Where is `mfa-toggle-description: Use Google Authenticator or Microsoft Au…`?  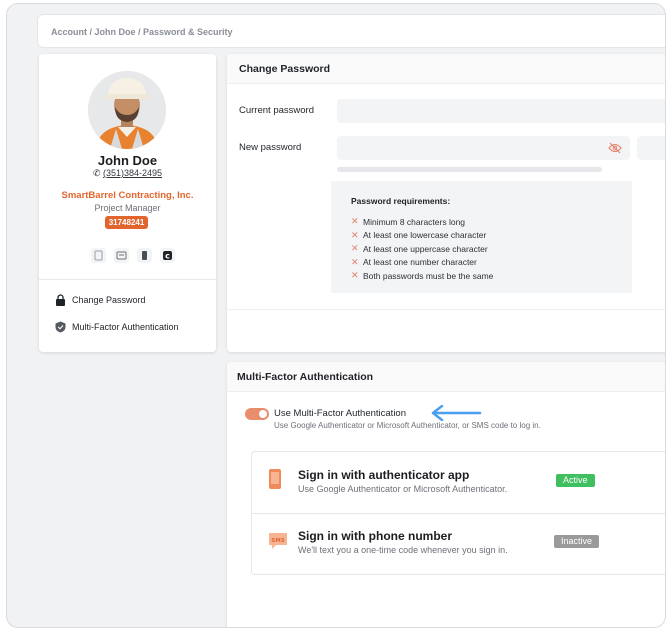 mfa-toggle-description: Use Google Authenticator or Microsoft Au… is located at coordinates (407, 425).